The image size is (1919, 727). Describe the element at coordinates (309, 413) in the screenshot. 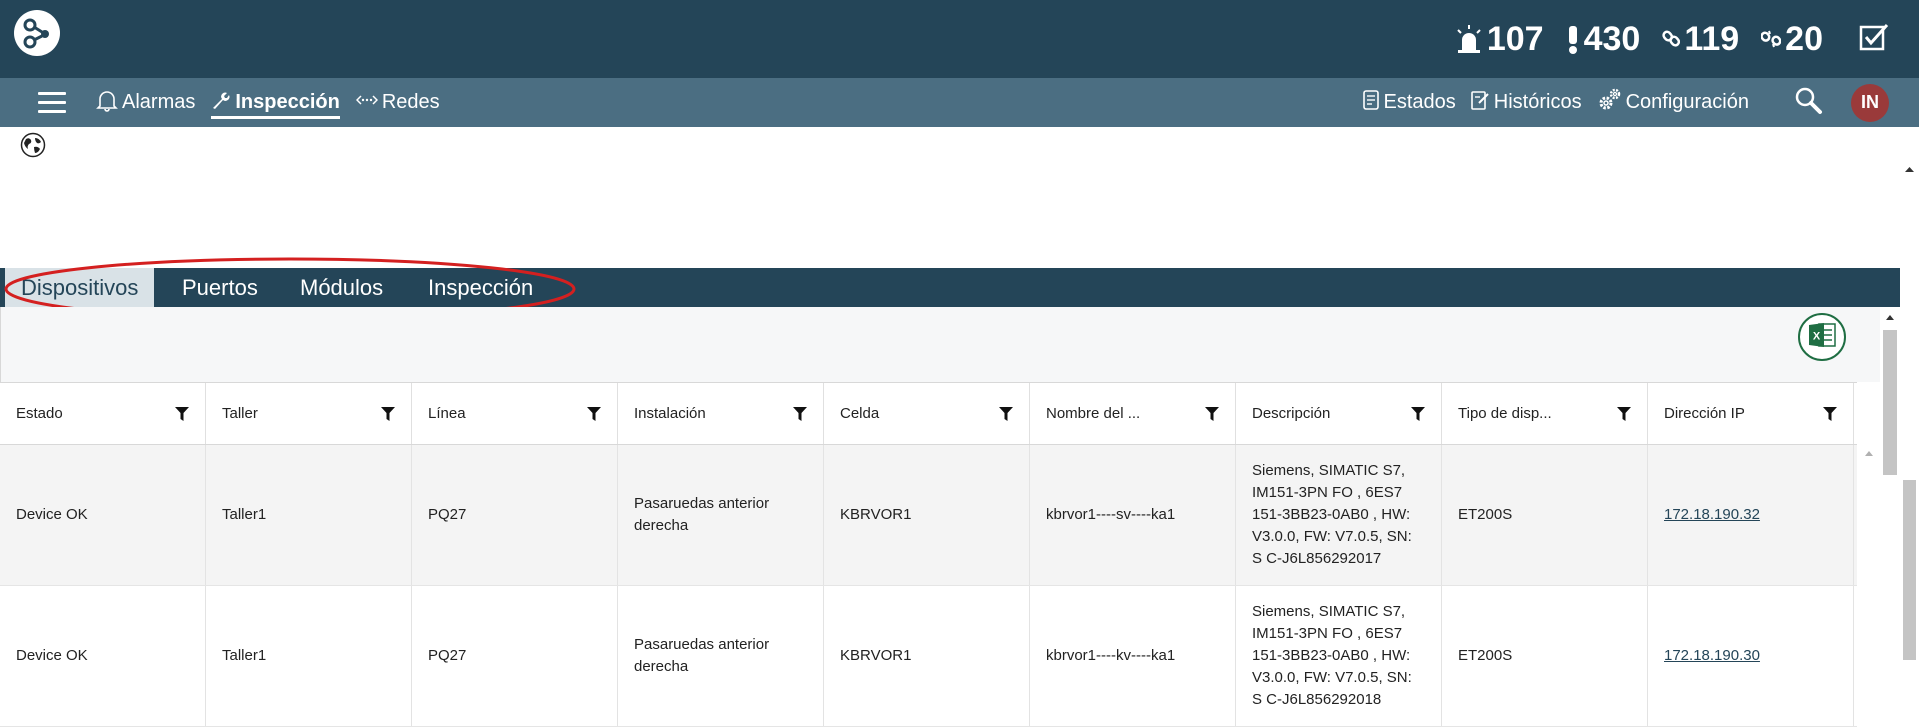

I see `column-header: Taller` at that location.